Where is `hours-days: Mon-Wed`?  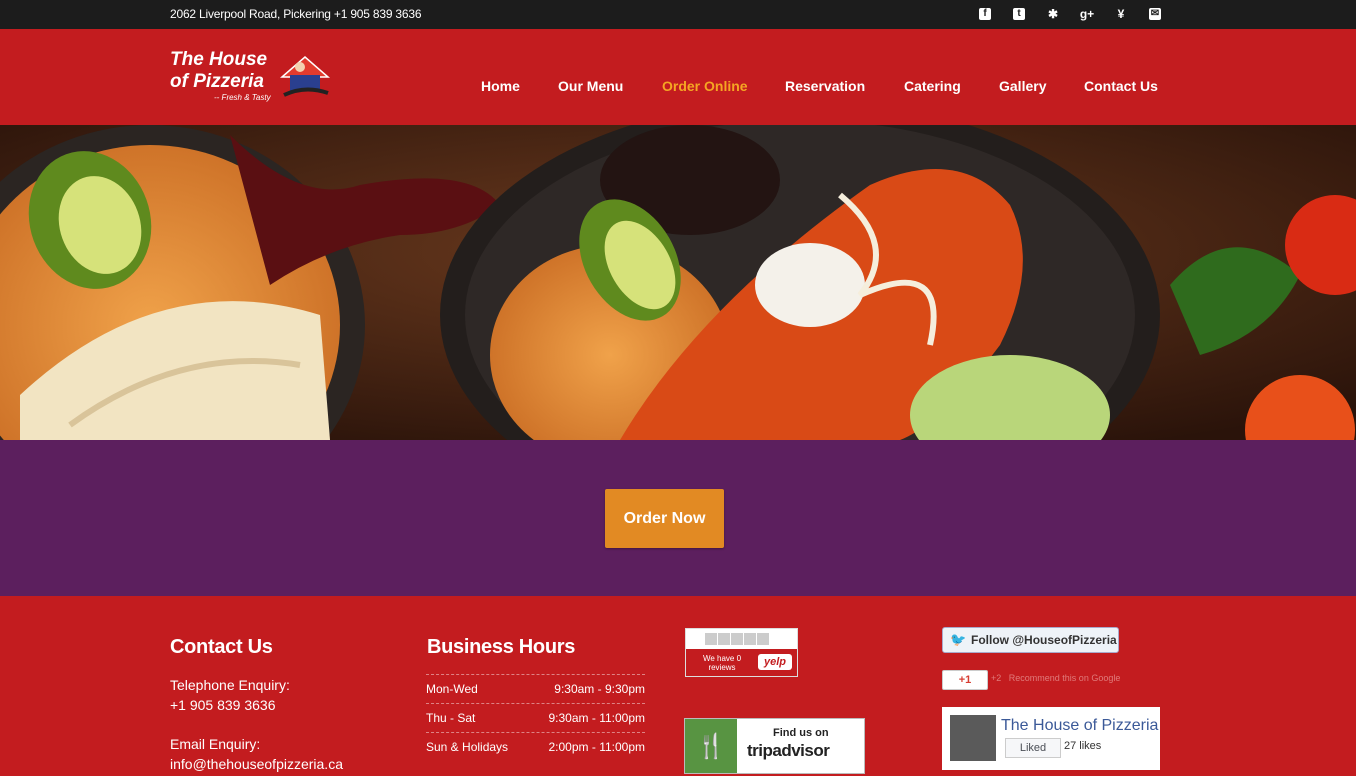 hours-days: Mon-Wed is located at coordinates (452, 689).